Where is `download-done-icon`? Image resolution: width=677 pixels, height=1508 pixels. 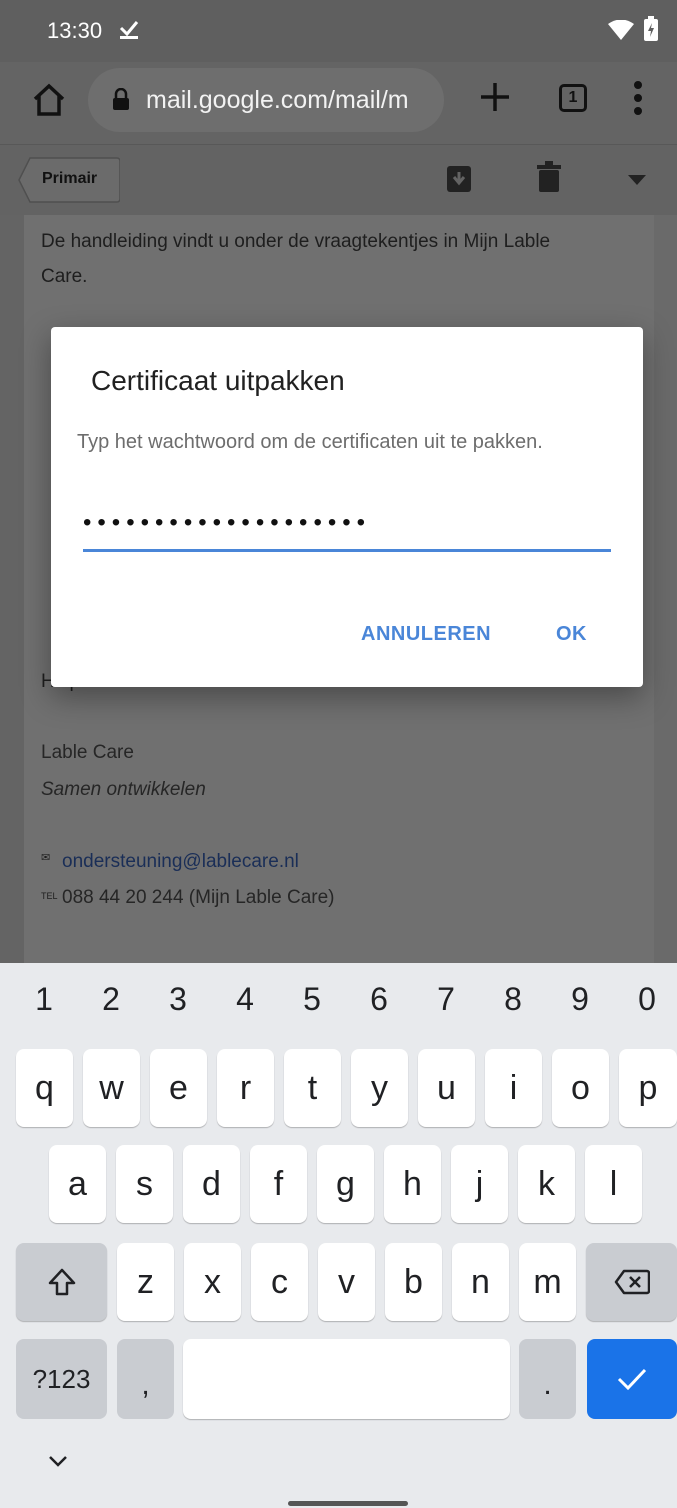 download-done-icon is located at coordinates (129, 30).